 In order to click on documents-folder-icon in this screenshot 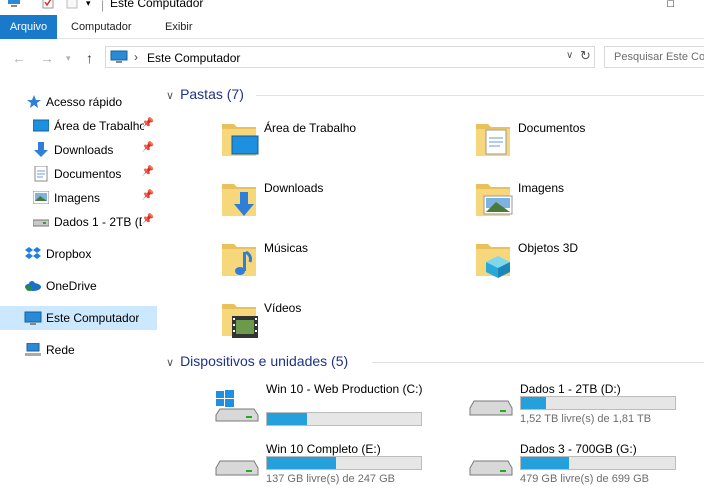, I will do `click(493, 140)`.